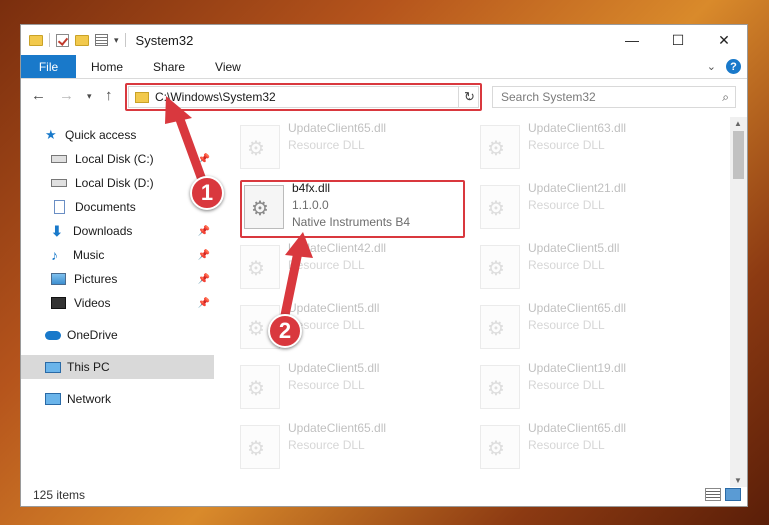 This screenshot has width=769, height=525. I want to click on quick-access-toolbar: ▾, so click(73, 40).